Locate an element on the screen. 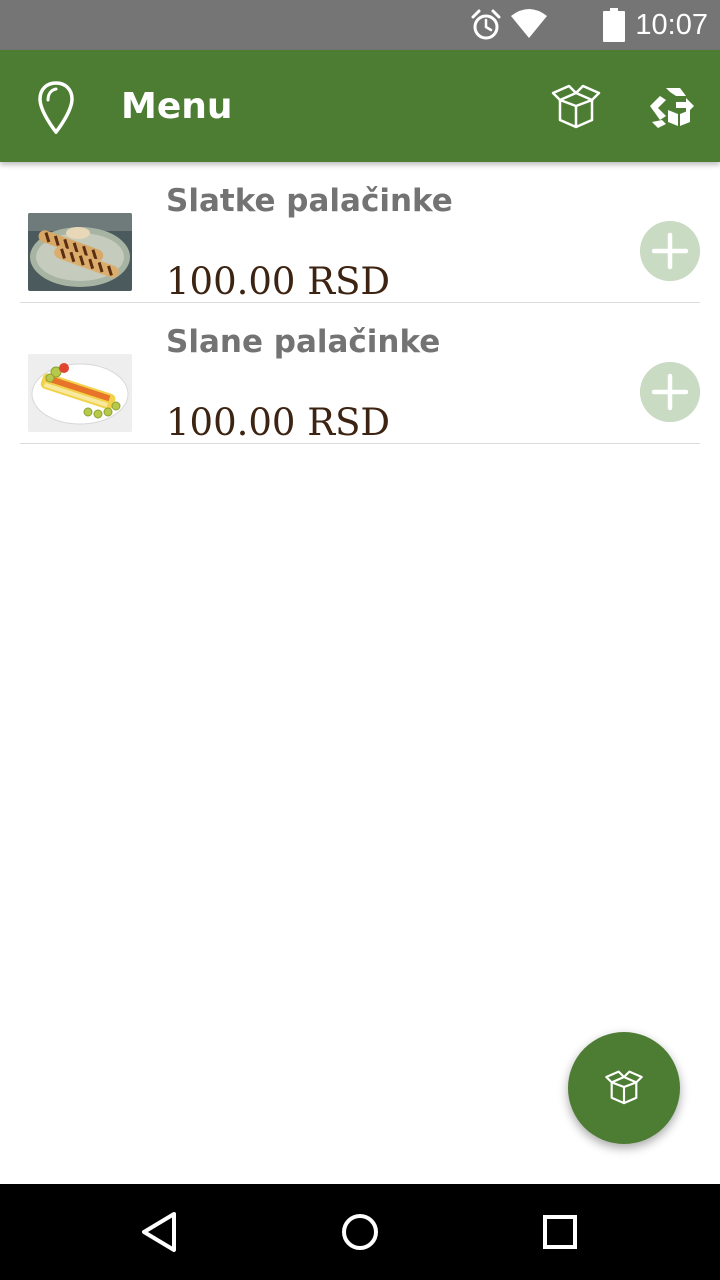  location-pin-icon is located at coordinates (56, 107).